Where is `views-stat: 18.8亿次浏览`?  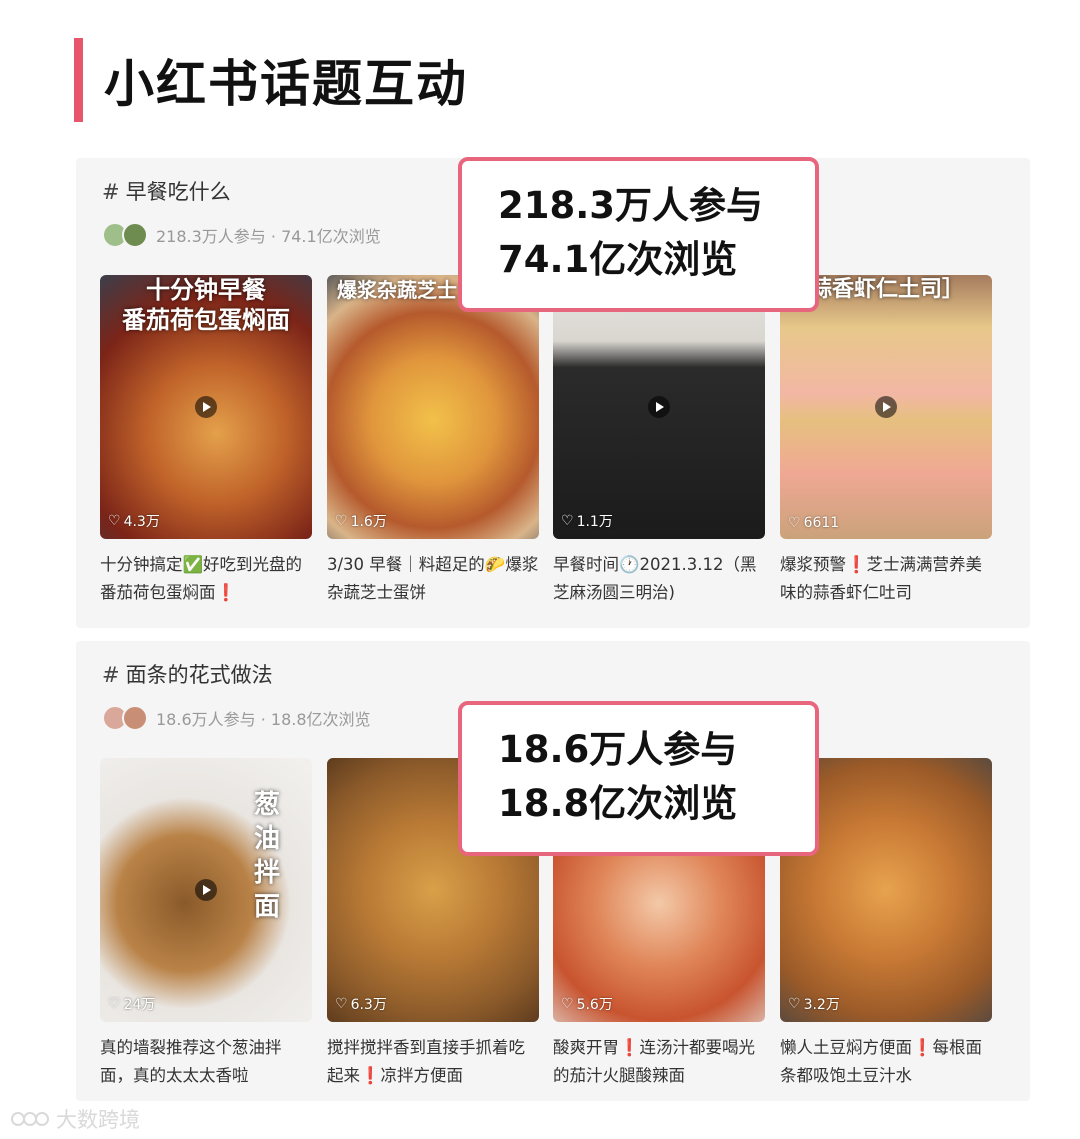 views-stat: 18.8亿次浏览 is located at coordinates (618, 803).